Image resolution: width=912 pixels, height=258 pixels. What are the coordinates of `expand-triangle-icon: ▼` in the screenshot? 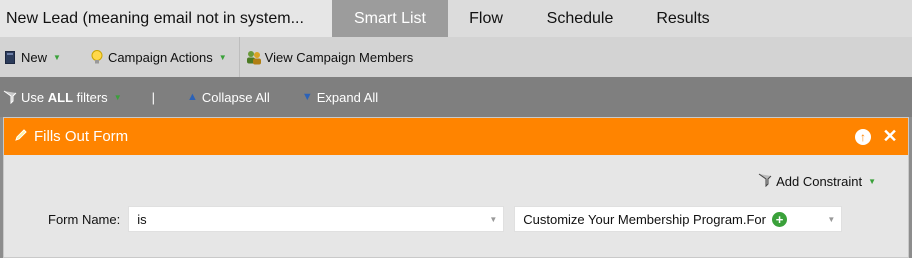 It's located at (307, 97).